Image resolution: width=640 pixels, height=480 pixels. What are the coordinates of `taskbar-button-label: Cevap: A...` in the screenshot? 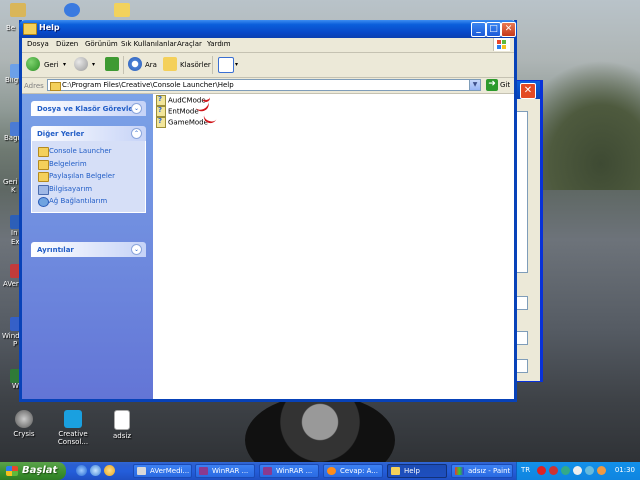 It's located at (359, 471).